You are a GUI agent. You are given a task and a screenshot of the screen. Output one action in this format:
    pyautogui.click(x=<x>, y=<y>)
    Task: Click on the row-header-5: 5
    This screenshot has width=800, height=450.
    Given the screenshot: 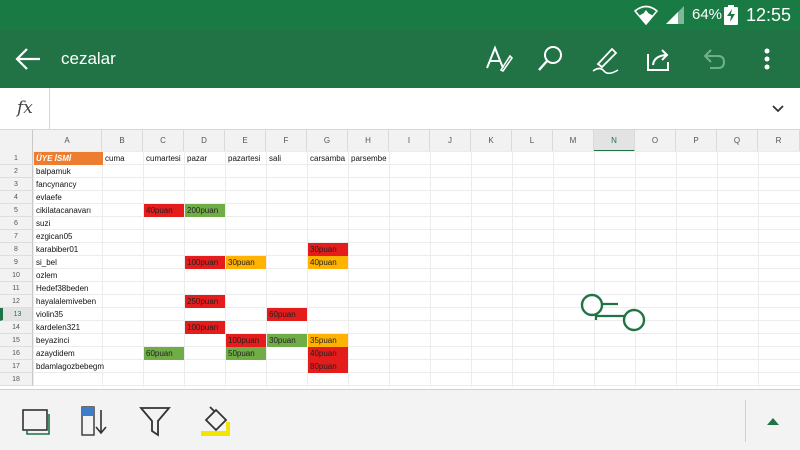 What is the action you would take?
    pyautogui.click(x=16, y=210)
    